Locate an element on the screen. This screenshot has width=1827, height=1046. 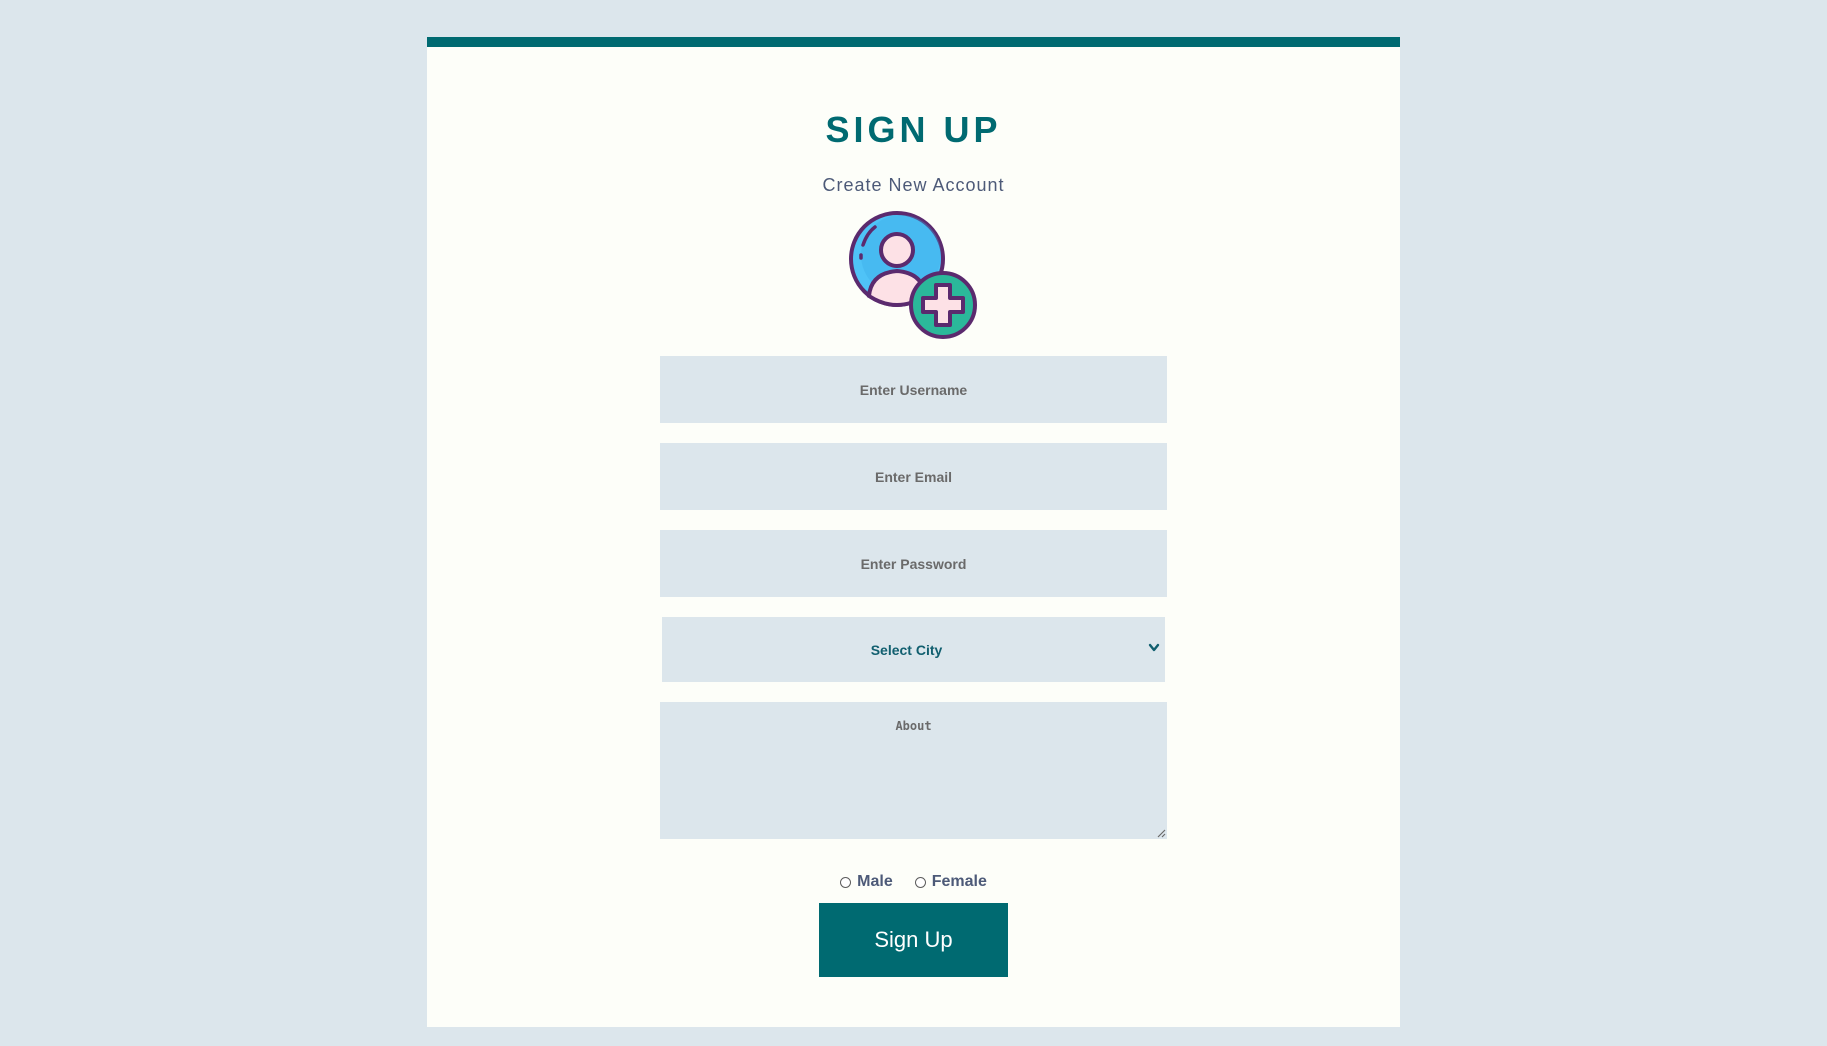
username-input is located at coordinates (913, 389).